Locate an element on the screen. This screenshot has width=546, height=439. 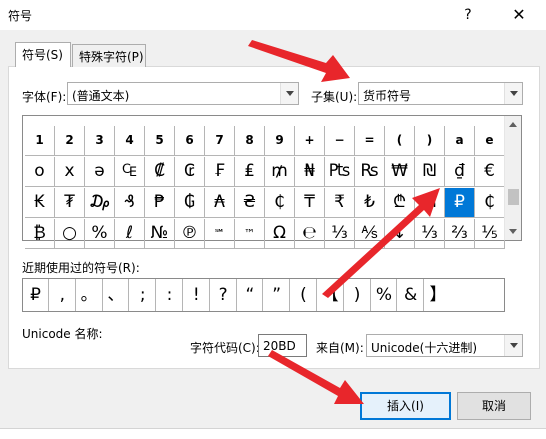
symbol-cell: ℓ is located at coordinates (130, 234).